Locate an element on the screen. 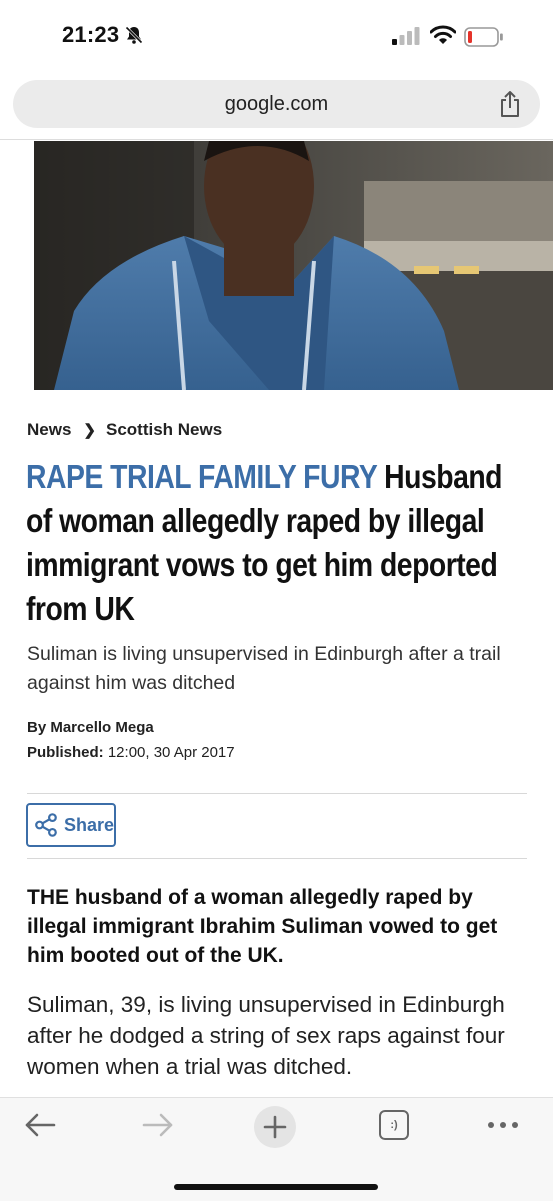 Image resolution: width=553 pixels, height=1201 pixels. status-bar: 21:23 is located at coordinates (276, 37).